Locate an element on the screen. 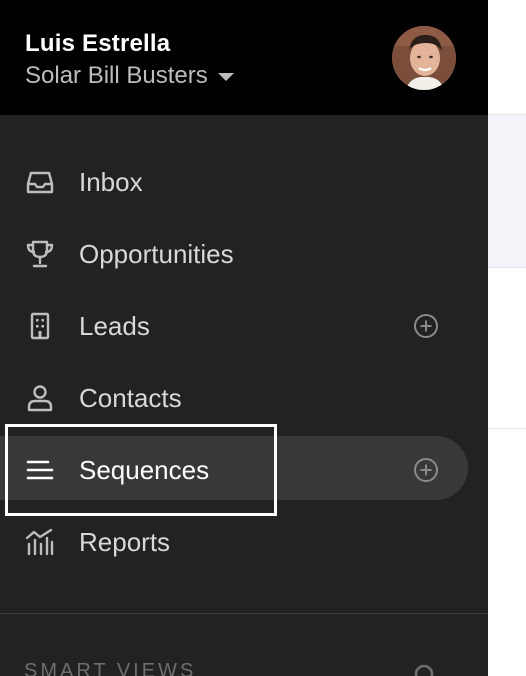 This screenshot has width=526, height=676. search-icon is located at coordinates (426, 669).